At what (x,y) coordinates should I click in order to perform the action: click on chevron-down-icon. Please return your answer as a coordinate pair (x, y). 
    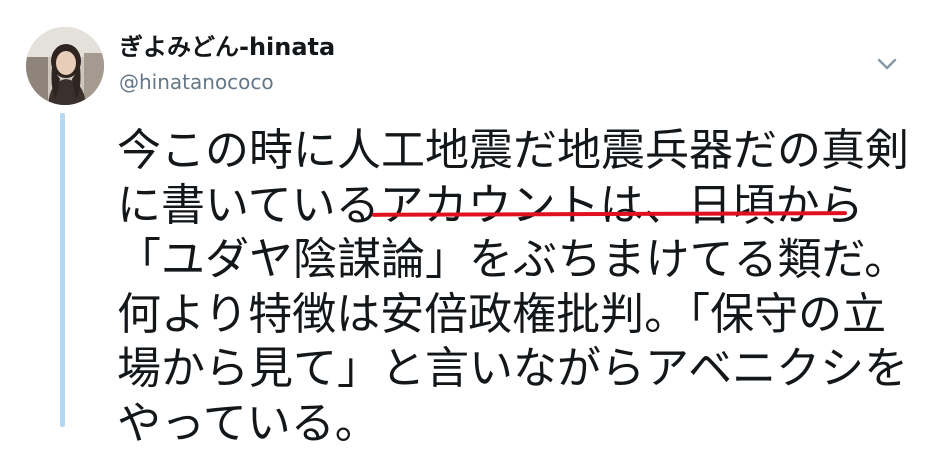
    Looking at the image, I should click on (887, 64).